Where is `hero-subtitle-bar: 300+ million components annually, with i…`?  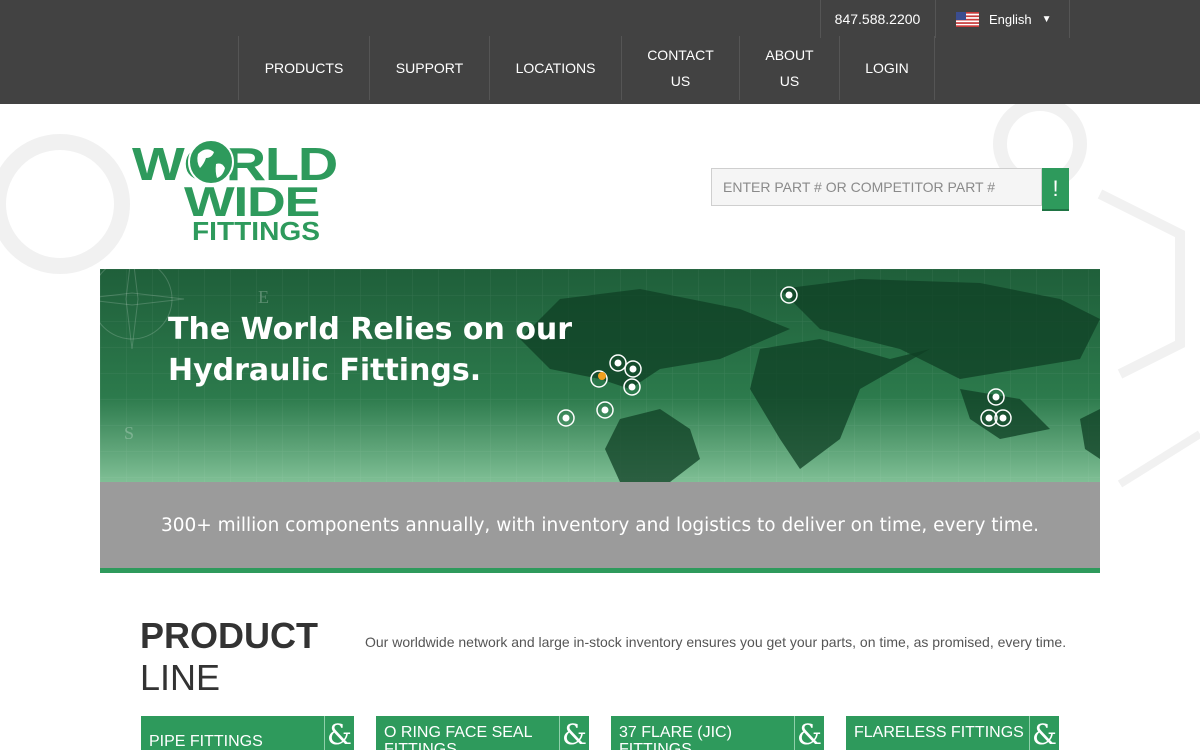
hero-subtitle-bar: 300+ million components annually, with i… is located at coordinates (600, 525).